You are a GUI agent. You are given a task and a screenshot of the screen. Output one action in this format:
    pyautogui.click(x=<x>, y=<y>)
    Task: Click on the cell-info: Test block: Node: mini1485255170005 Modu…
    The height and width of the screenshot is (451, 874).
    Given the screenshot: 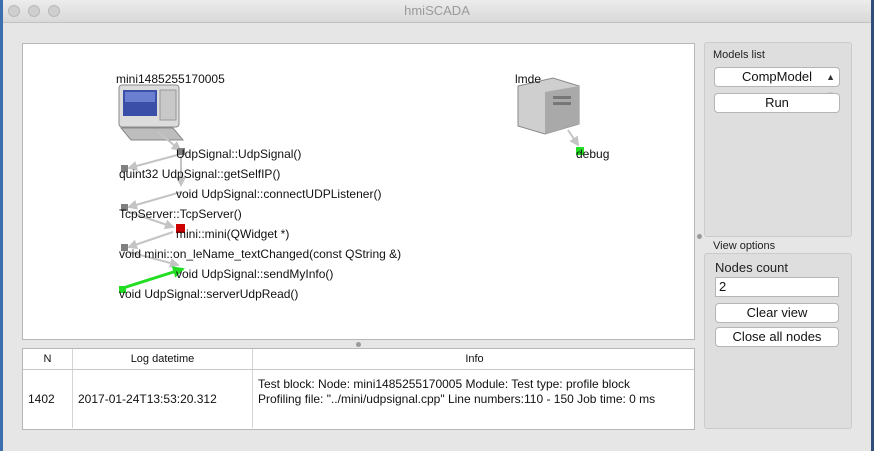 What is the action you would take?
    pyautogui.click(x=457, y=391)
    